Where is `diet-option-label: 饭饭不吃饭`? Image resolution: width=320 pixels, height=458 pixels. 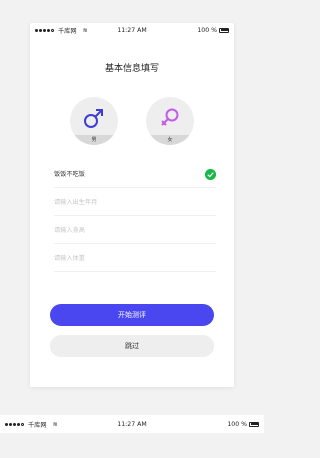 diet-option-label: 饭饭不吃饭 is located at coordinates (69, 174).